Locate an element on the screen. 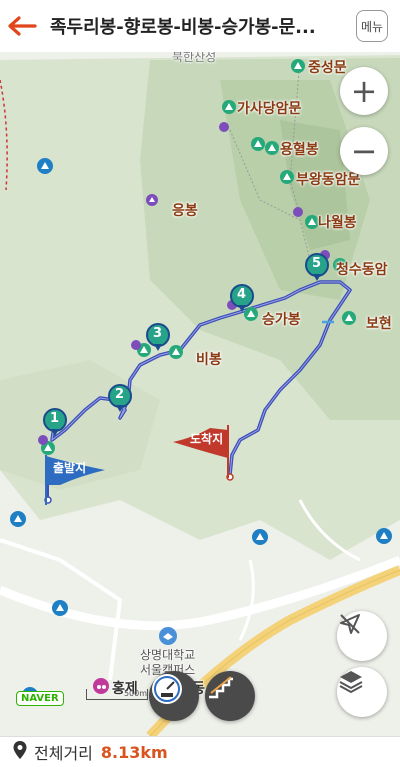 The width and height of the screenshot is (400, 767). waypoint-3-label: 3 is located at coordinates (158, 333).